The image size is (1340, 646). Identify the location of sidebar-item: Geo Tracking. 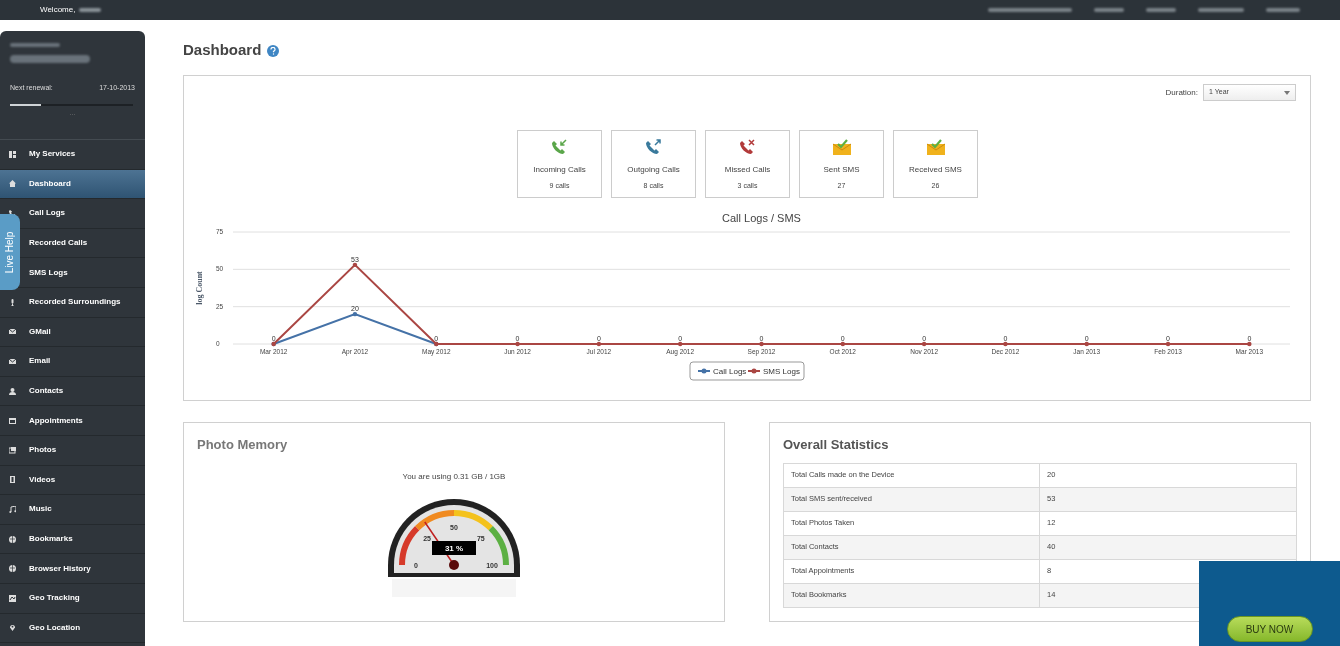
(87, 598).